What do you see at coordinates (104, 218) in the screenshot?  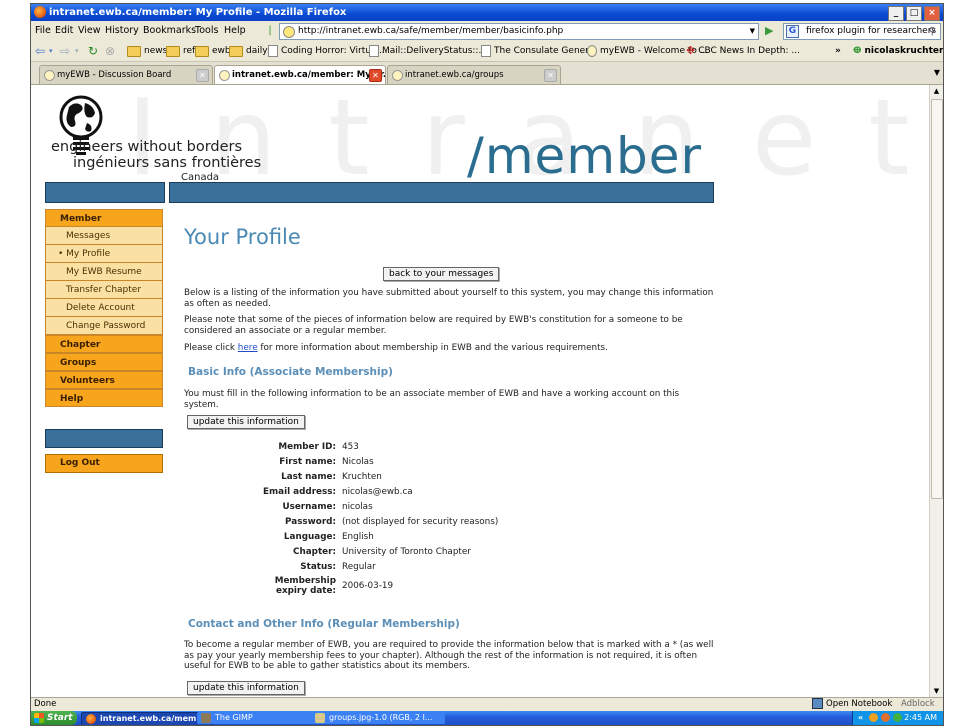 I see `sidebar-section-member: Member` at bounding box center [104, 218].